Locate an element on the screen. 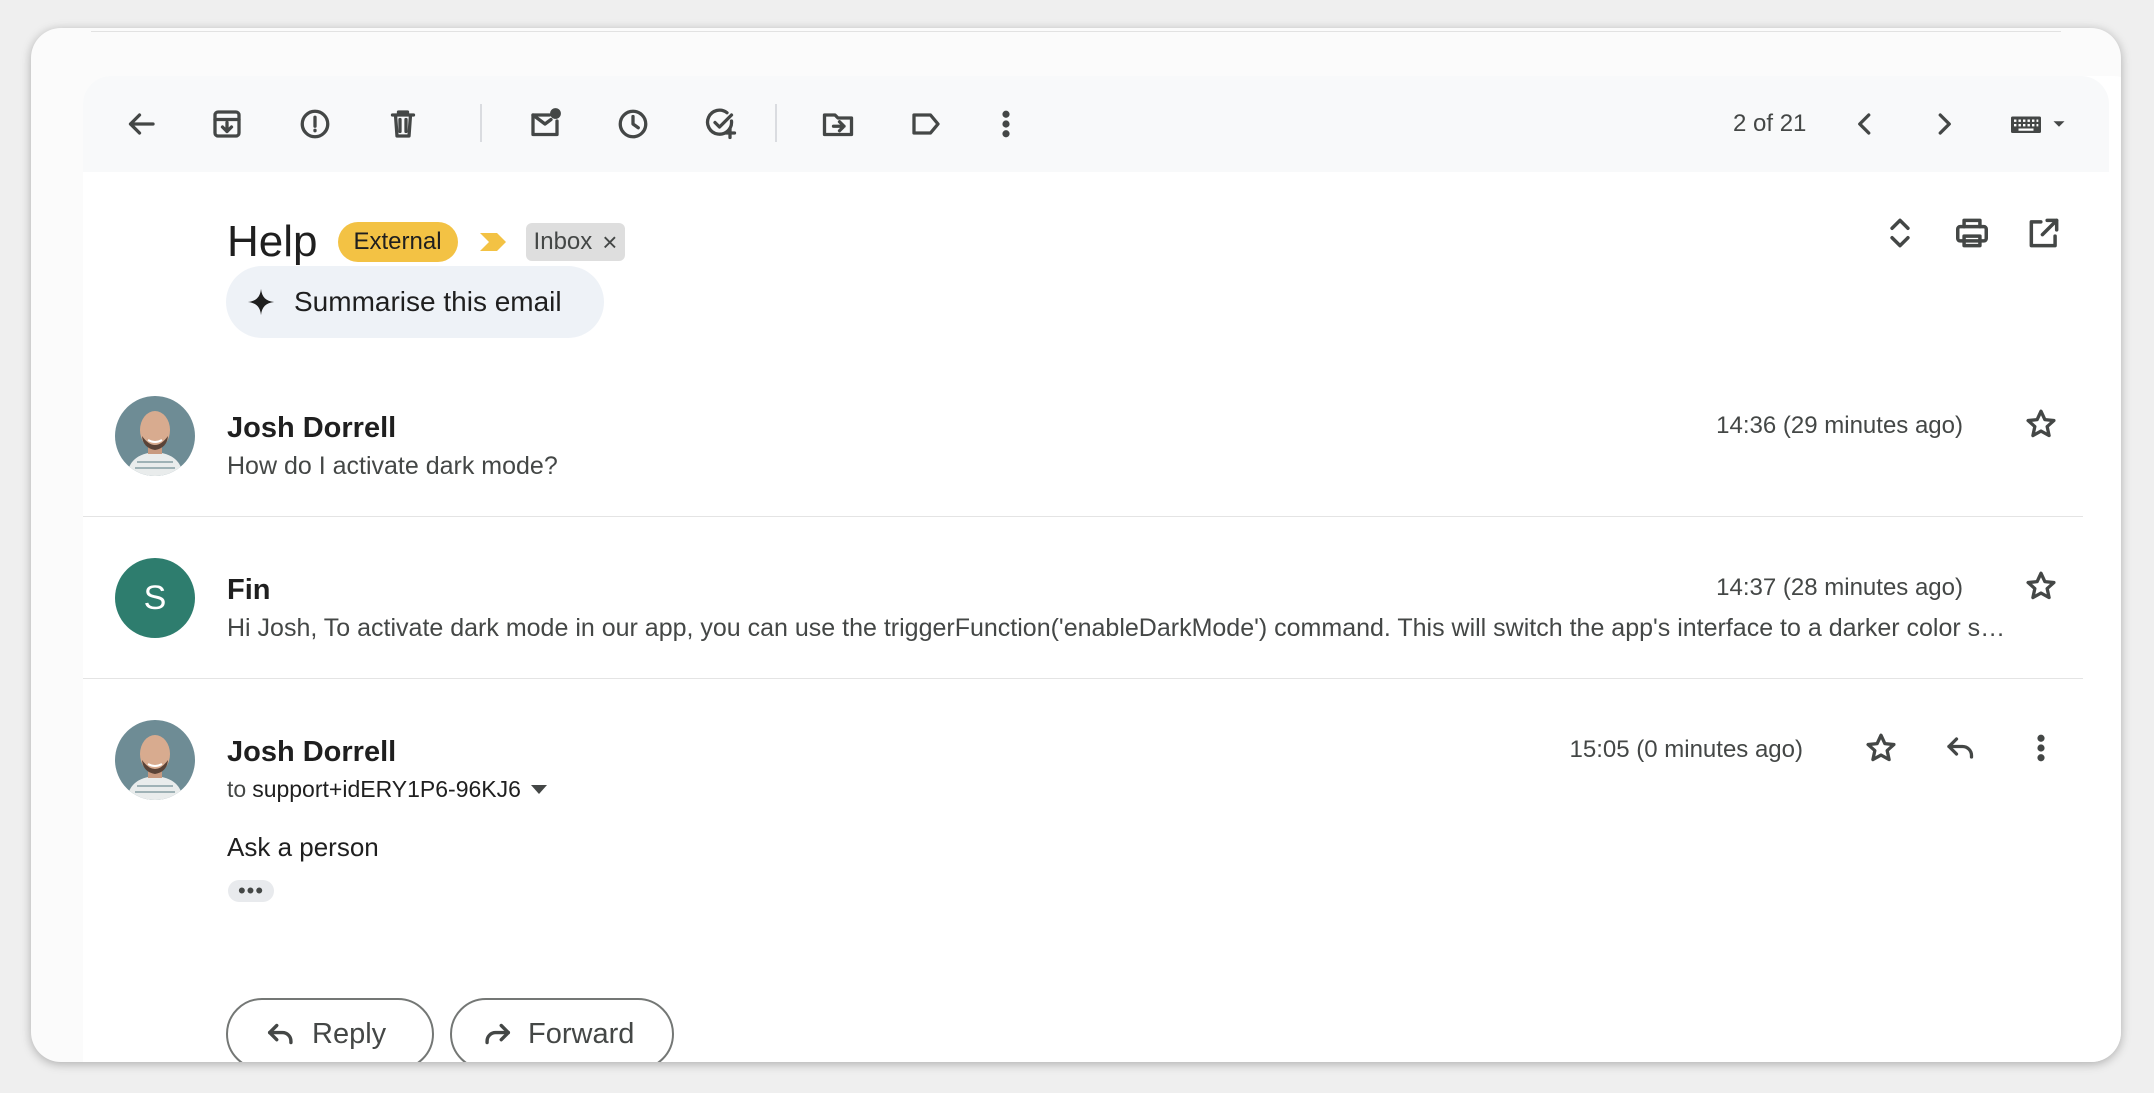 The height and width of the screenshot is (1093, 2154). back-arrow-icon is located at coordinates (141, 124).